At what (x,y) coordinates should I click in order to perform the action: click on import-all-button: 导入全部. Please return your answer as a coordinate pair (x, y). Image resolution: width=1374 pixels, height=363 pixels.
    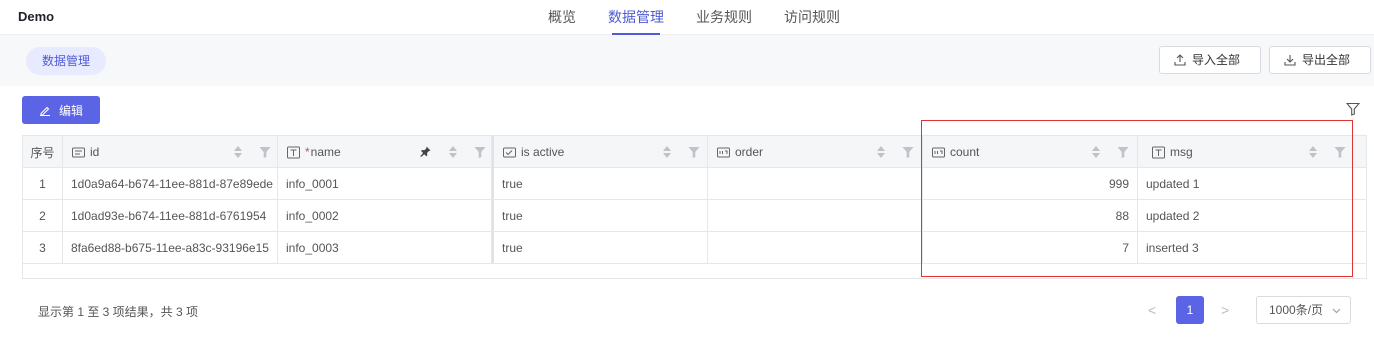
    Looking at the image, I should click on (1210, 60).